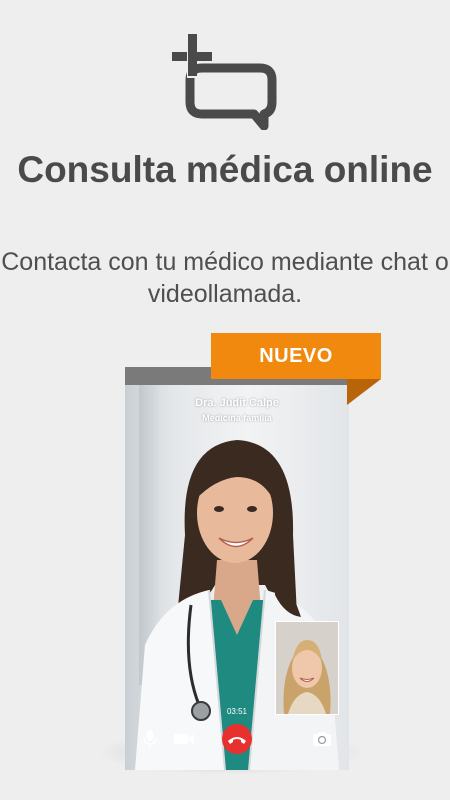 Image resolution: width=450 pixels, height=800 pixels. I want to click on chat-plus-icon, so click(222, 82).